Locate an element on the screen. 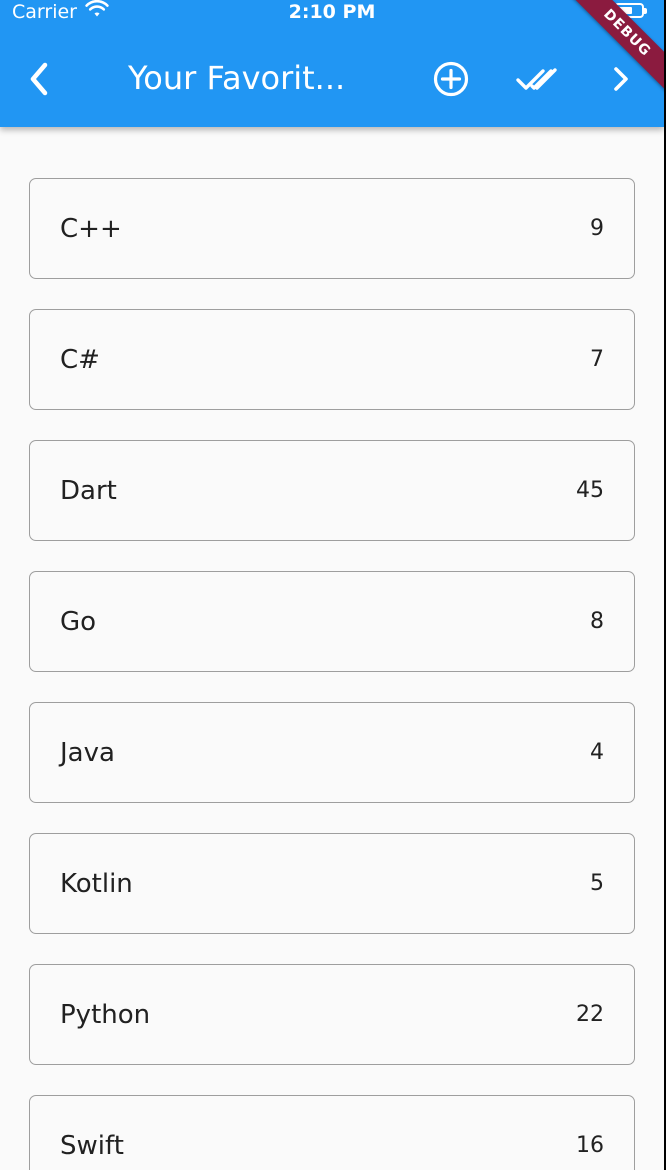 The width and height of the screenshot is (666, 1170). select-all-button is located at coordinates (537, 79).